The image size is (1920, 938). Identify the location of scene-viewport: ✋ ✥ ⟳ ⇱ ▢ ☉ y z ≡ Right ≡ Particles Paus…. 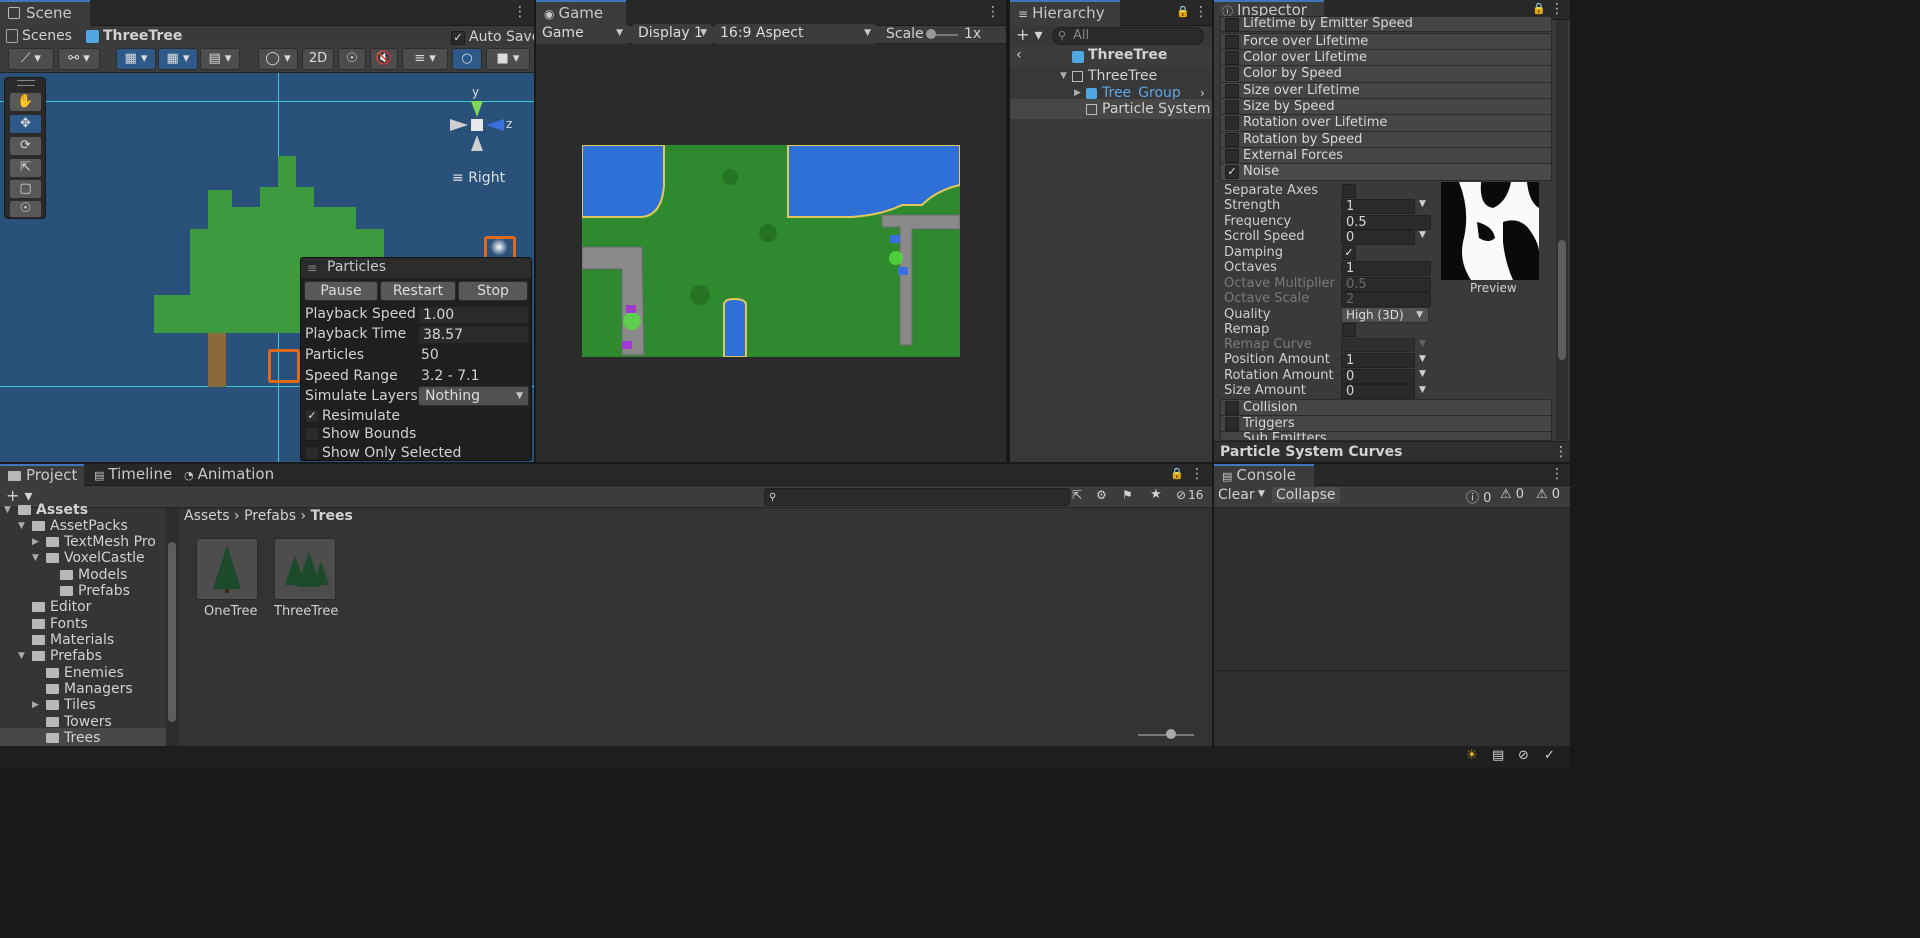
(267, 267).